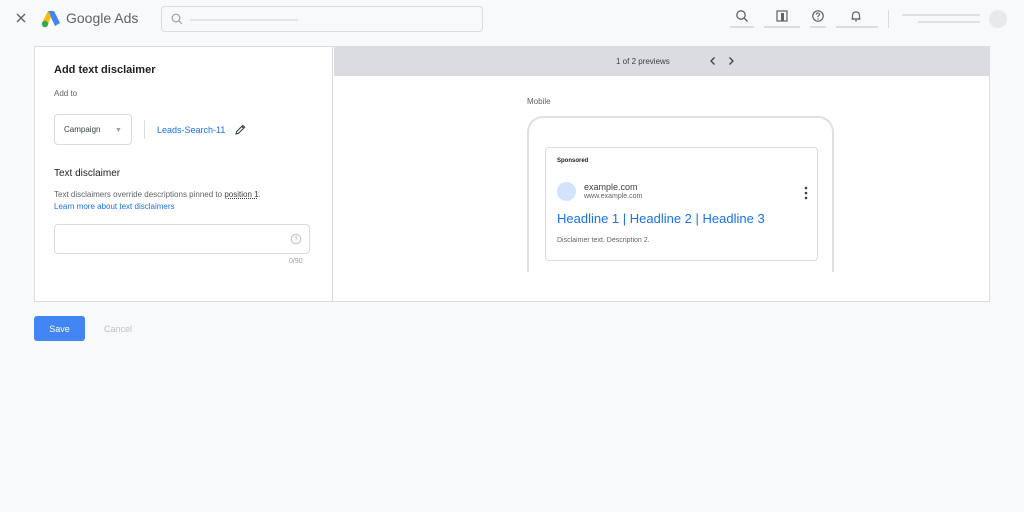 The height and width of the screenshot is (512, 1024). I want to click on caret-down-icon: ▼, so click(118, 130).